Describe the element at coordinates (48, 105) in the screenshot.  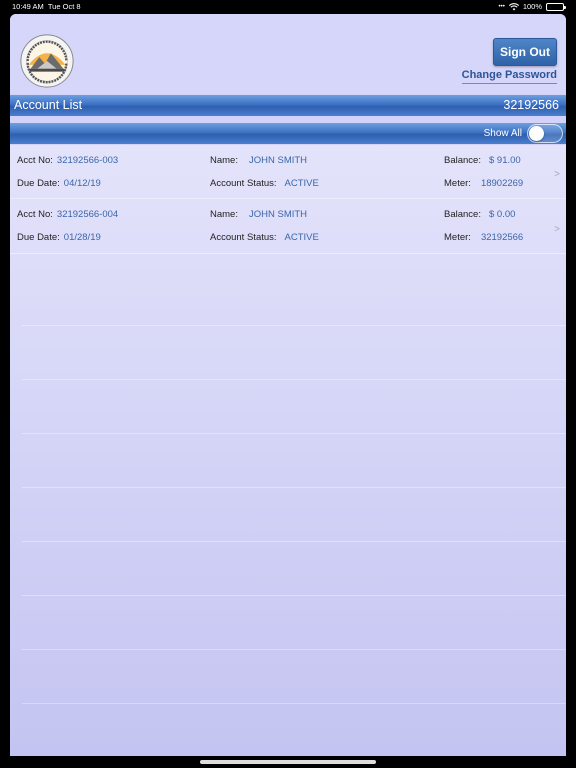
I see `account-list-title: Account List` at that location.